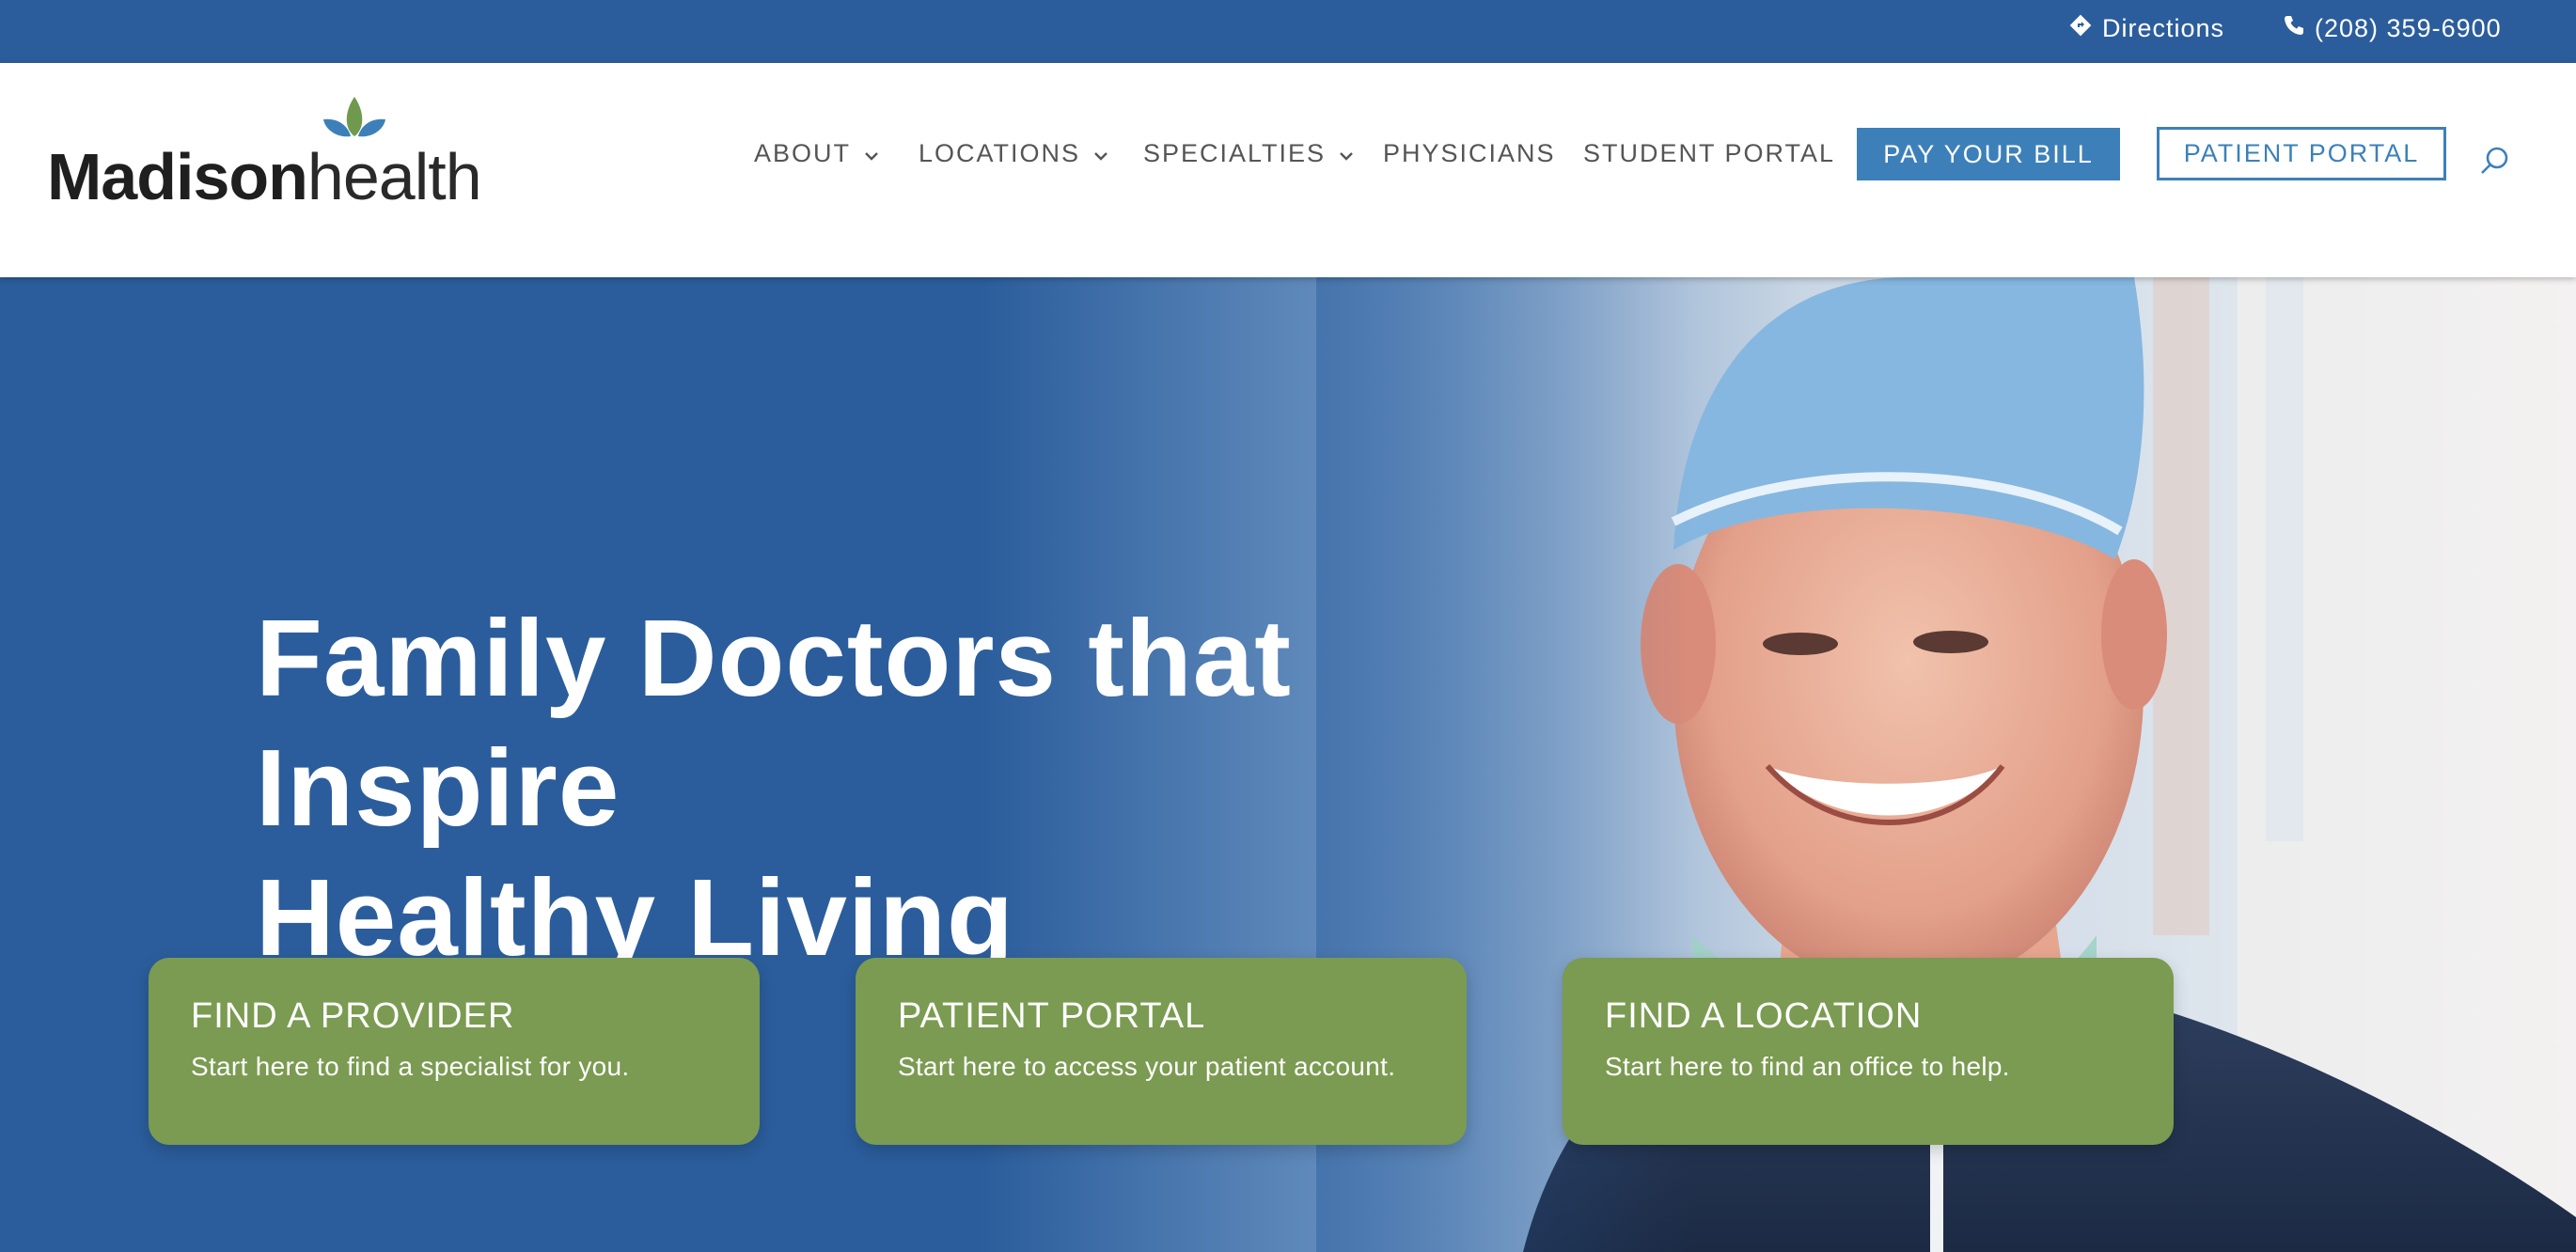 The image size is (2576, 1252). Describe the element at coordinates (1000, 152) in the screenshot. I see `nav-locations-label: LOCATIONS` at that location.